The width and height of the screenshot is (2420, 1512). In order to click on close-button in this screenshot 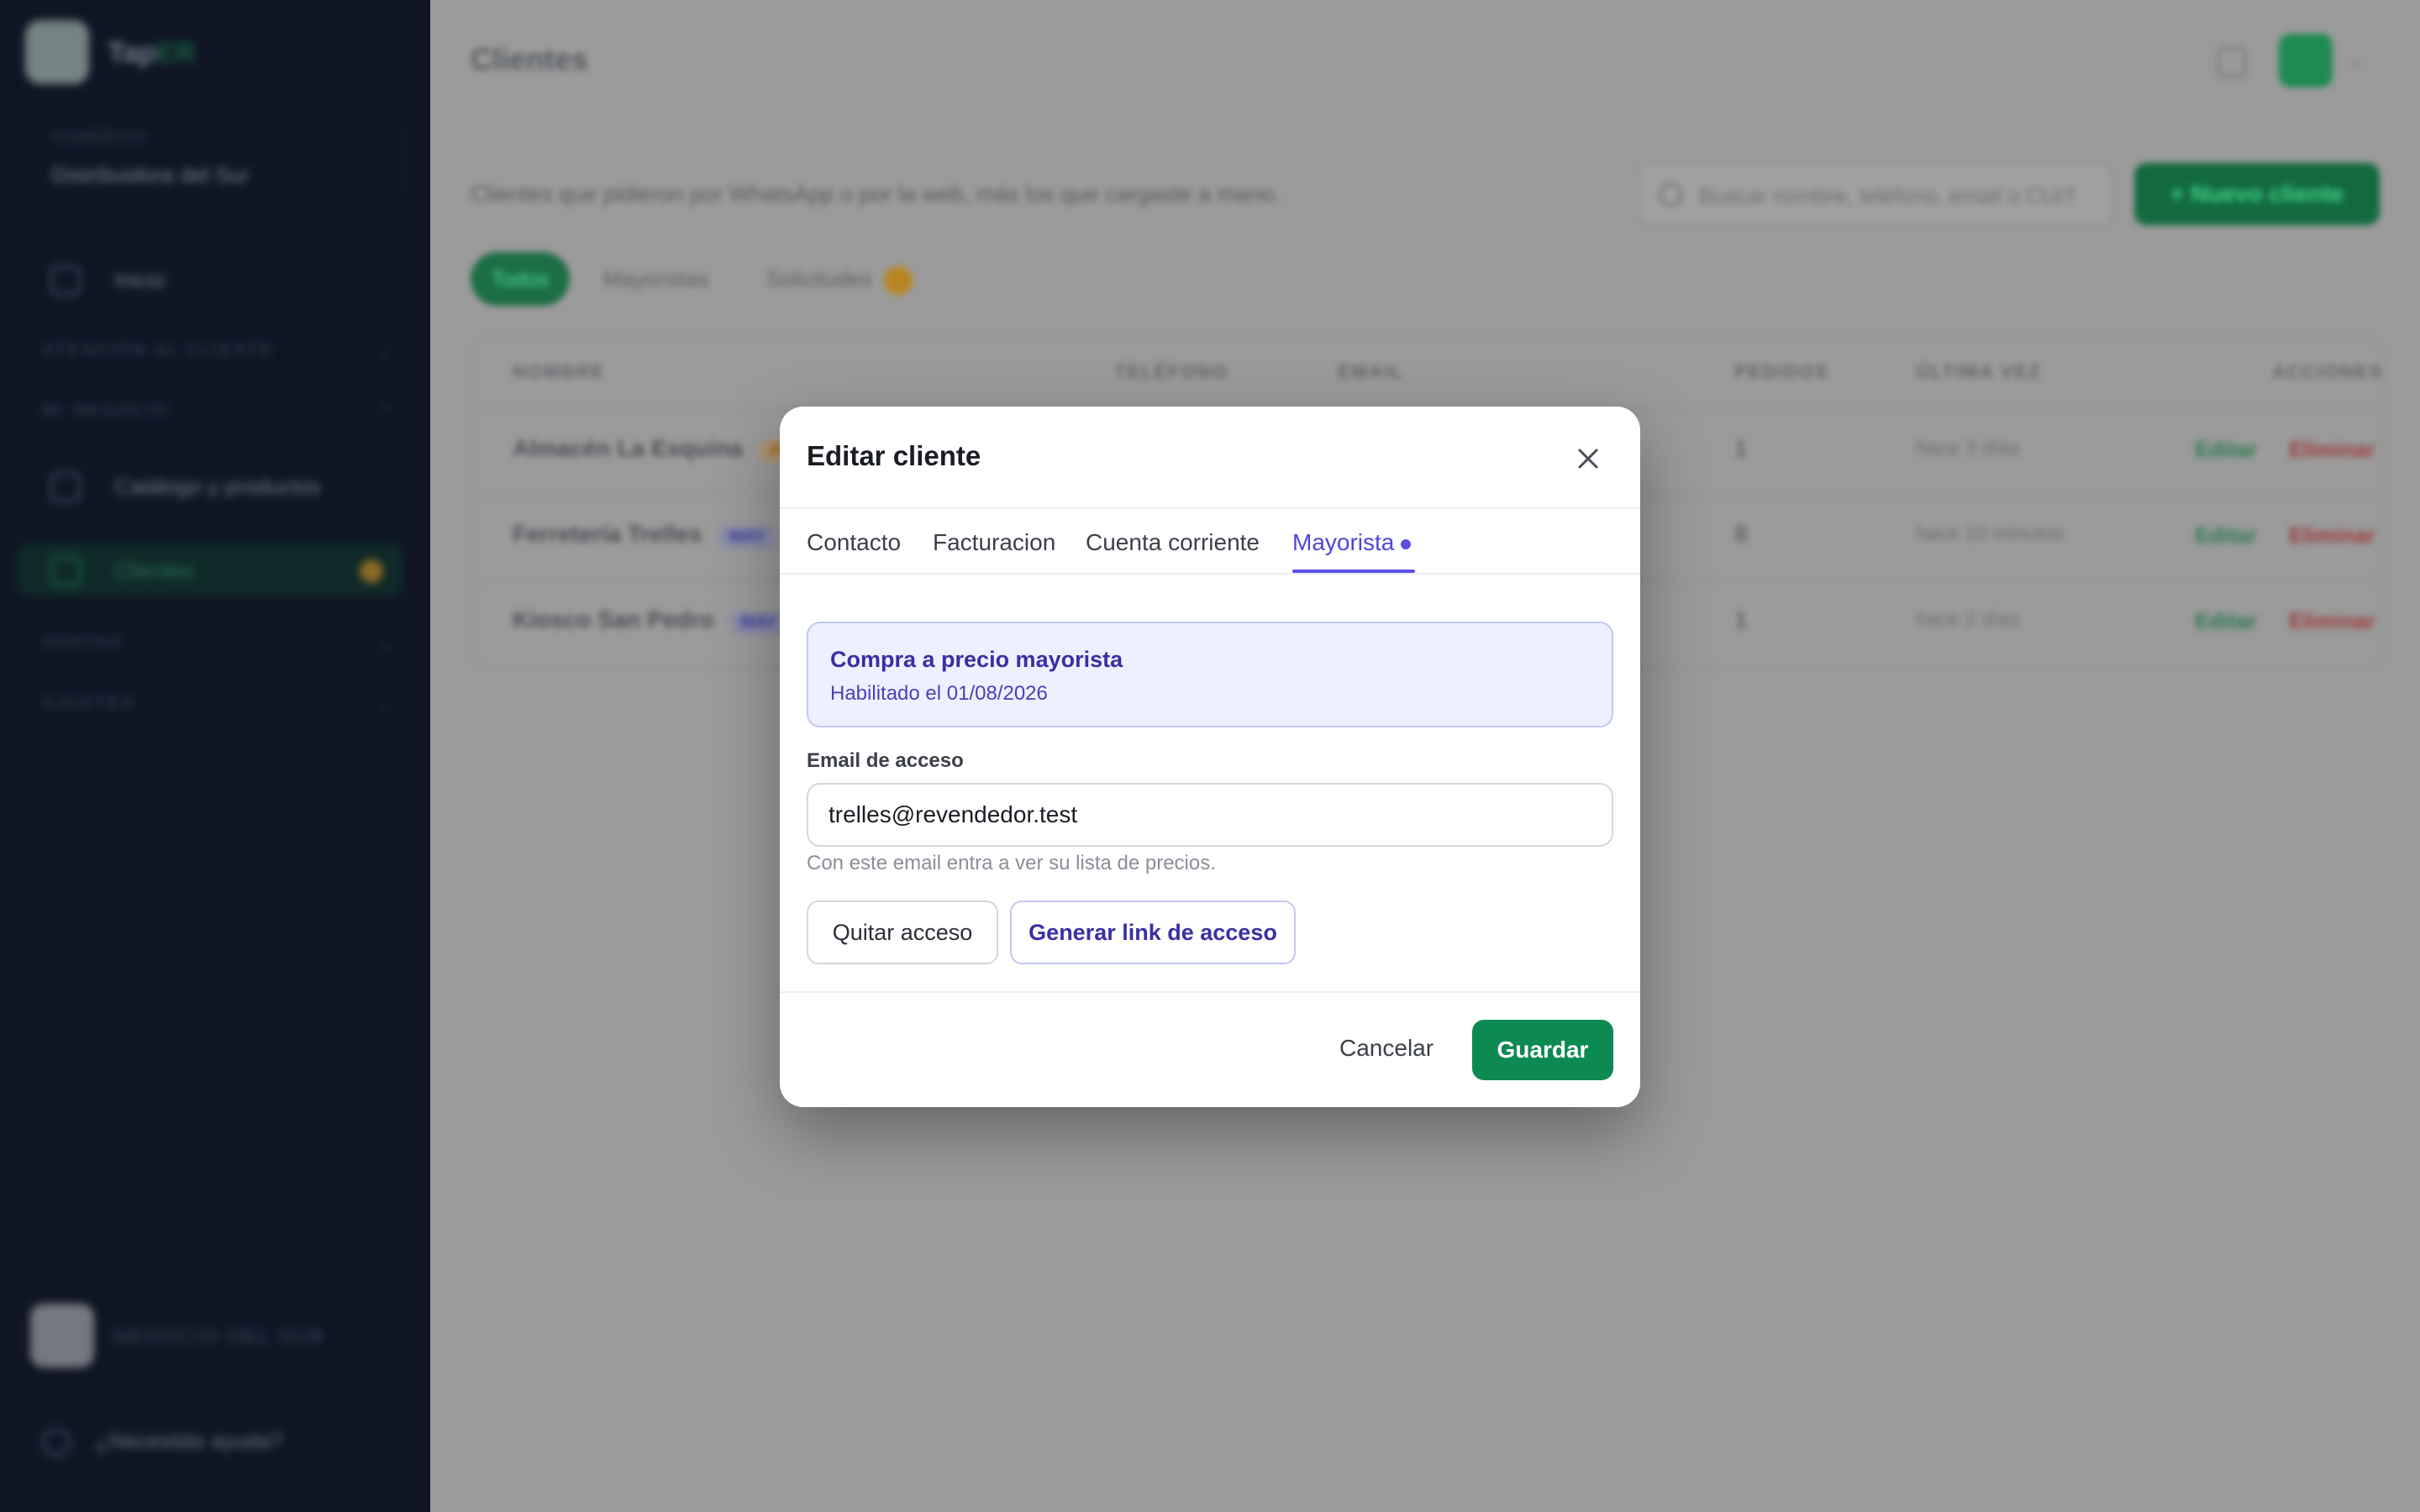, I will do `click(1588, 458)`.